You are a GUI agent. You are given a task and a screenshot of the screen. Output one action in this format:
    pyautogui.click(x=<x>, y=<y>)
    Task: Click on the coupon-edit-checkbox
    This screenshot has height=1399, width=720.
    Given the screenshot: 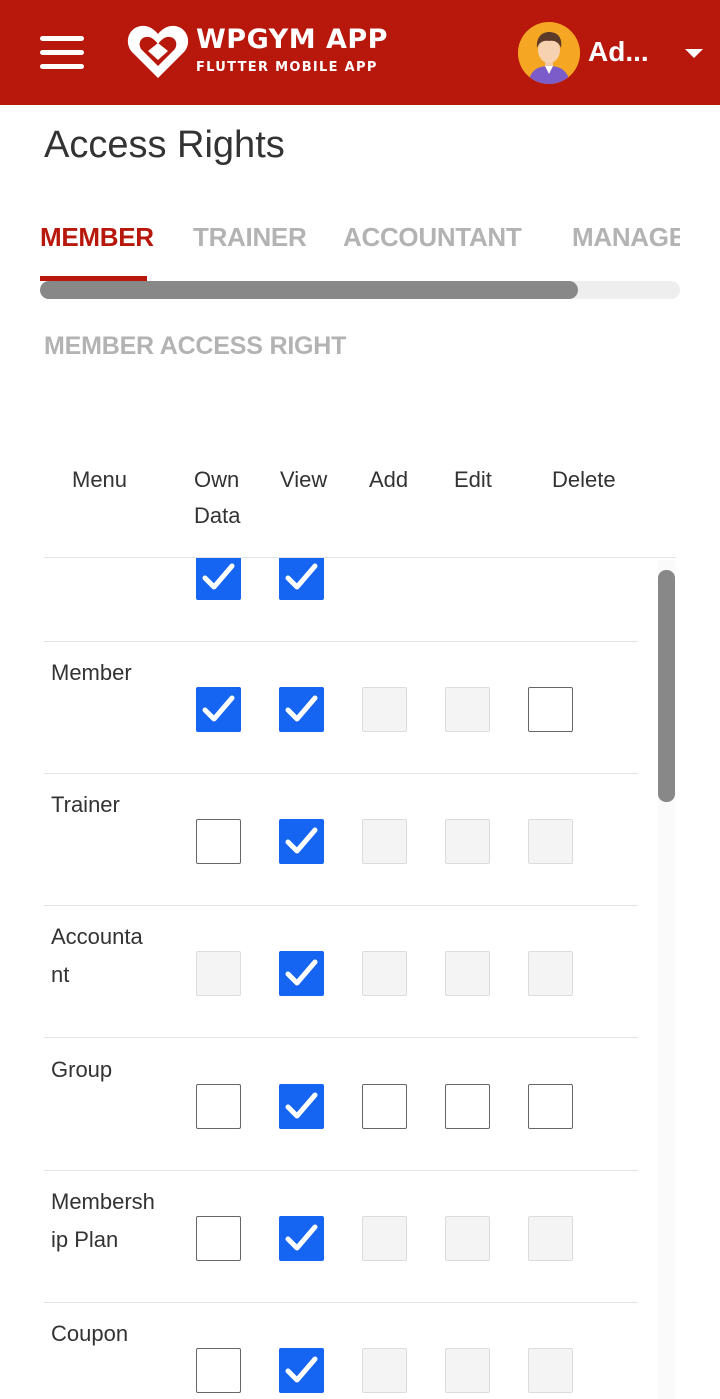 What is the action you would take?
    pyautogui.click(x=467, y=1370)
    